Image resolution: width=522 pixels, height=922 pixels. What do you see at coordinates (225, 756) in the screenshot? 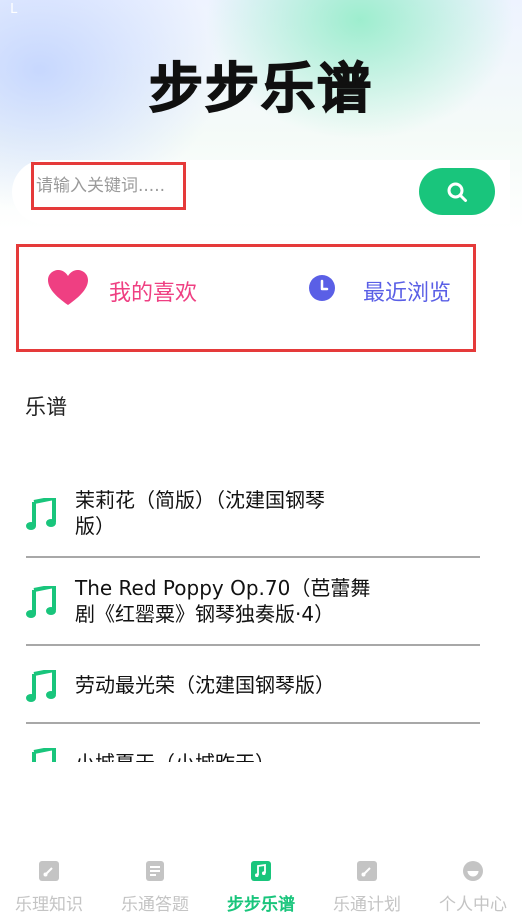
I see `score-title: 小城夏天（小城昨天）` at bounding box center [225, 756].